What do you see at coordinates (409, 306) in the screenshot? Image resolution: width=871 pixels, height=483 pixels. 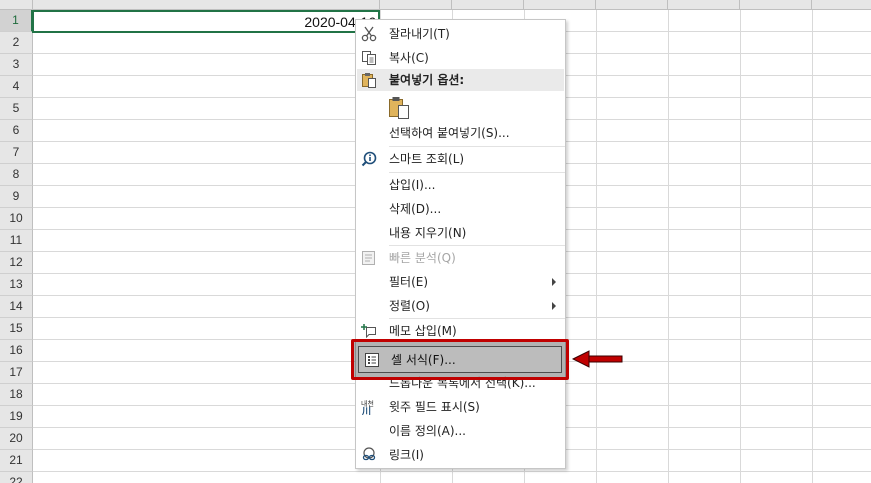 I see `menu-label-sort: 정렬(O)` at bounding box center [409, 306].